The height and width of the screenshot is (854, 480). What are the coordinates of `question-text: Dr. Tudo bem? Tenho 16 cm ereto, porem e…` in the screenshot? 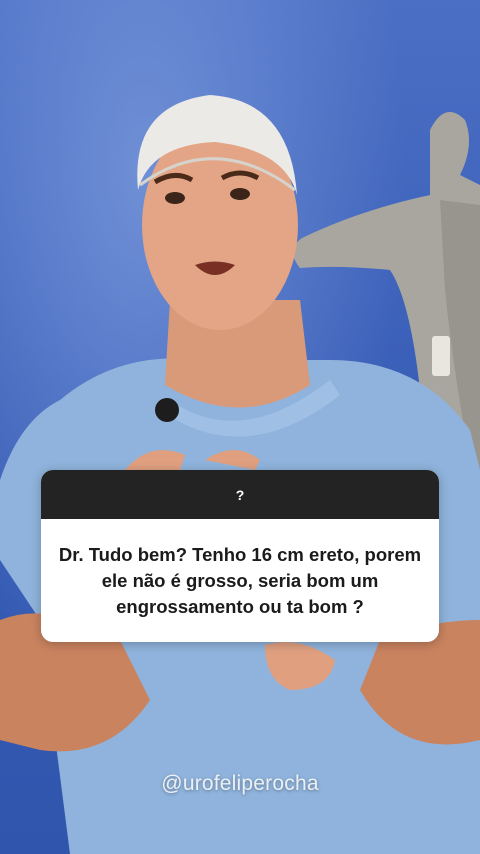 It's located at (240, 580).